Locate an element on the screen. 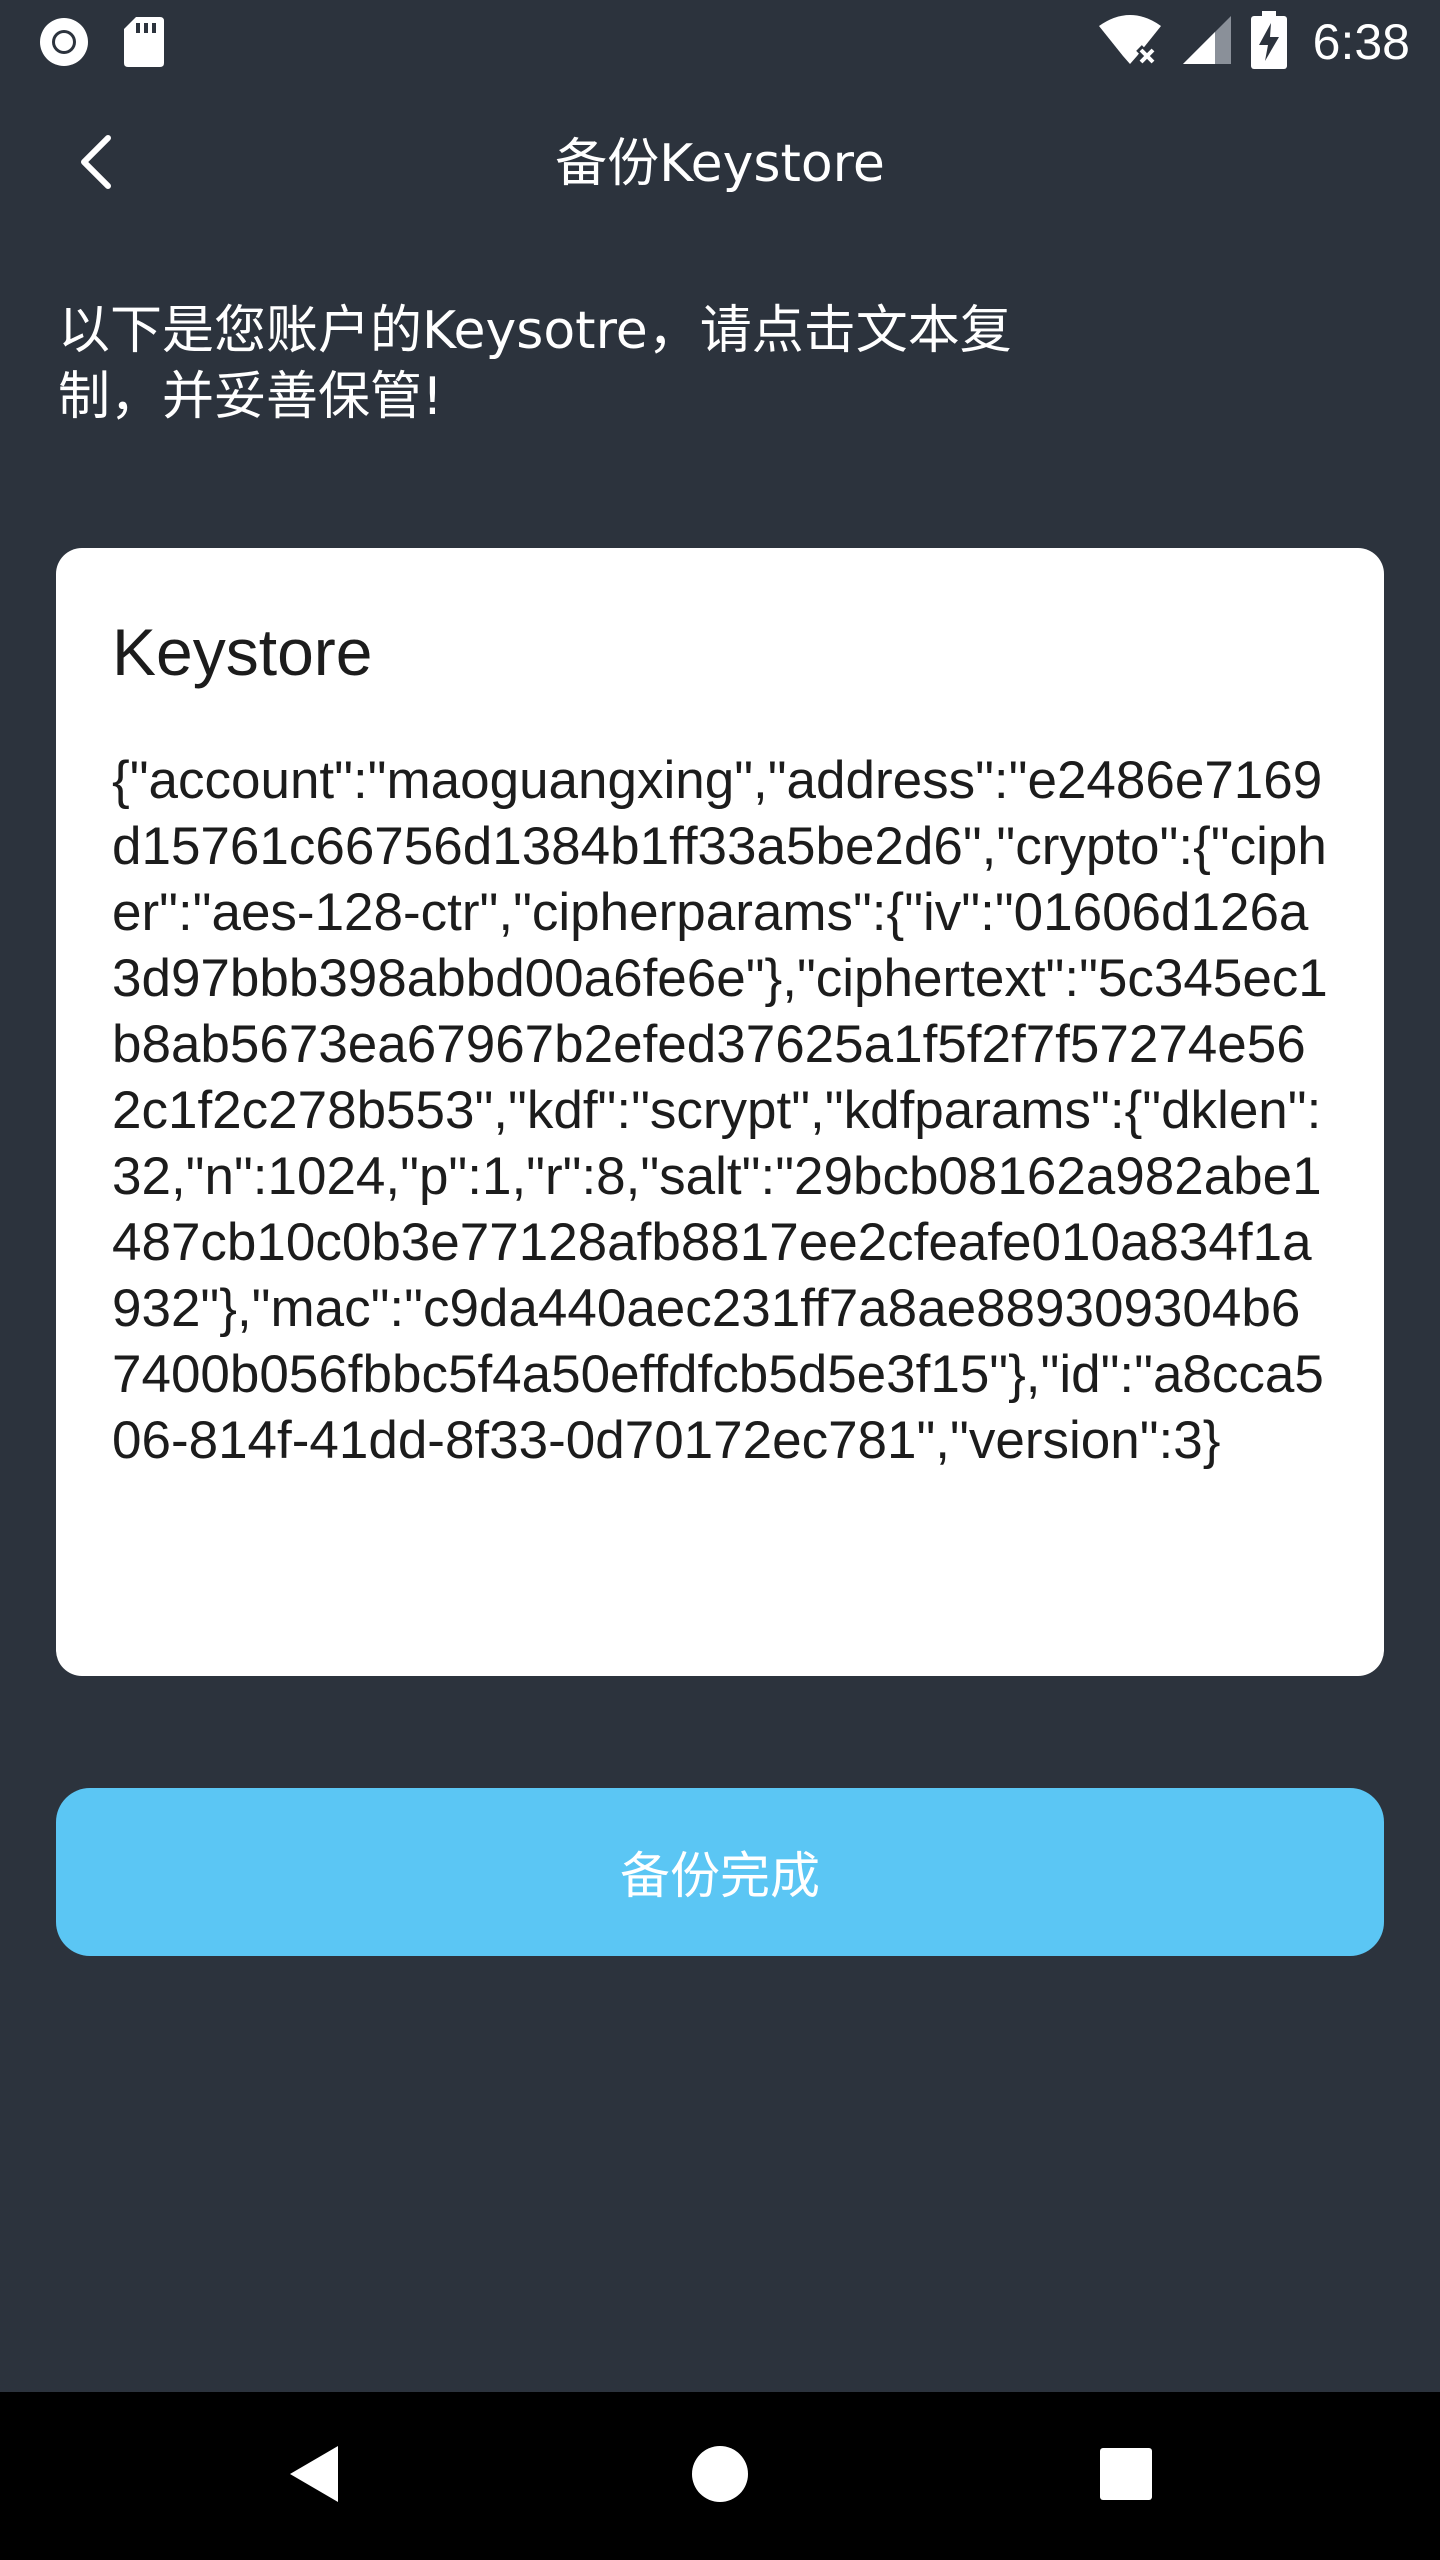 This screenshot has height=2560, width=1440. backup-done-button: 备份完成 is located at coordinates (720, 1872).